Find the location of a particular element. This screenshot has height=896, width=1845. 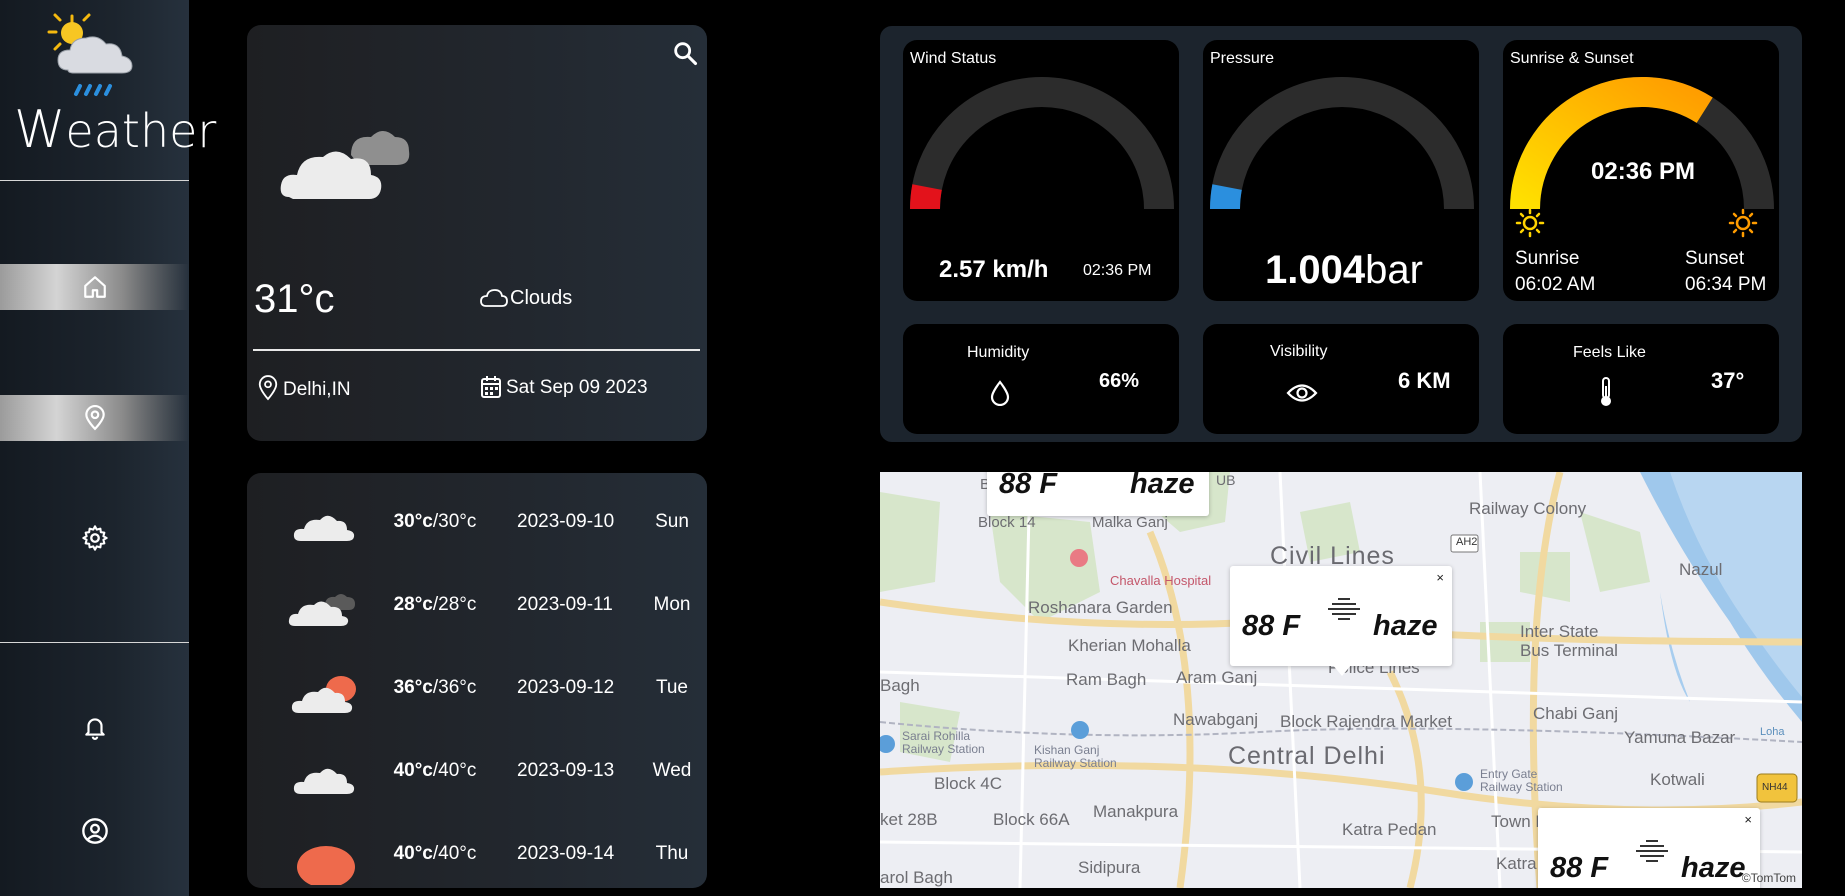

forecast-row: 36°c/36°c 2023-09-12 Tue is located at coordinates (477, 689).